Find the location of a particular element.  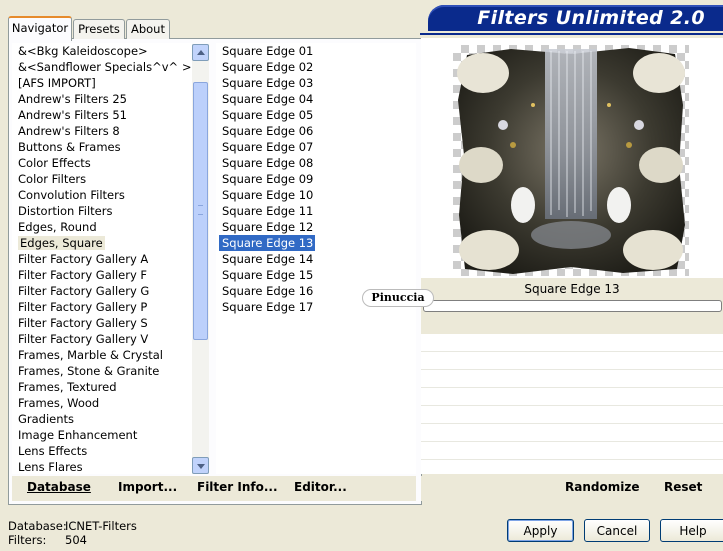

category-item-label: Filter Factory Gallery V is located at coordinates (83, 339).